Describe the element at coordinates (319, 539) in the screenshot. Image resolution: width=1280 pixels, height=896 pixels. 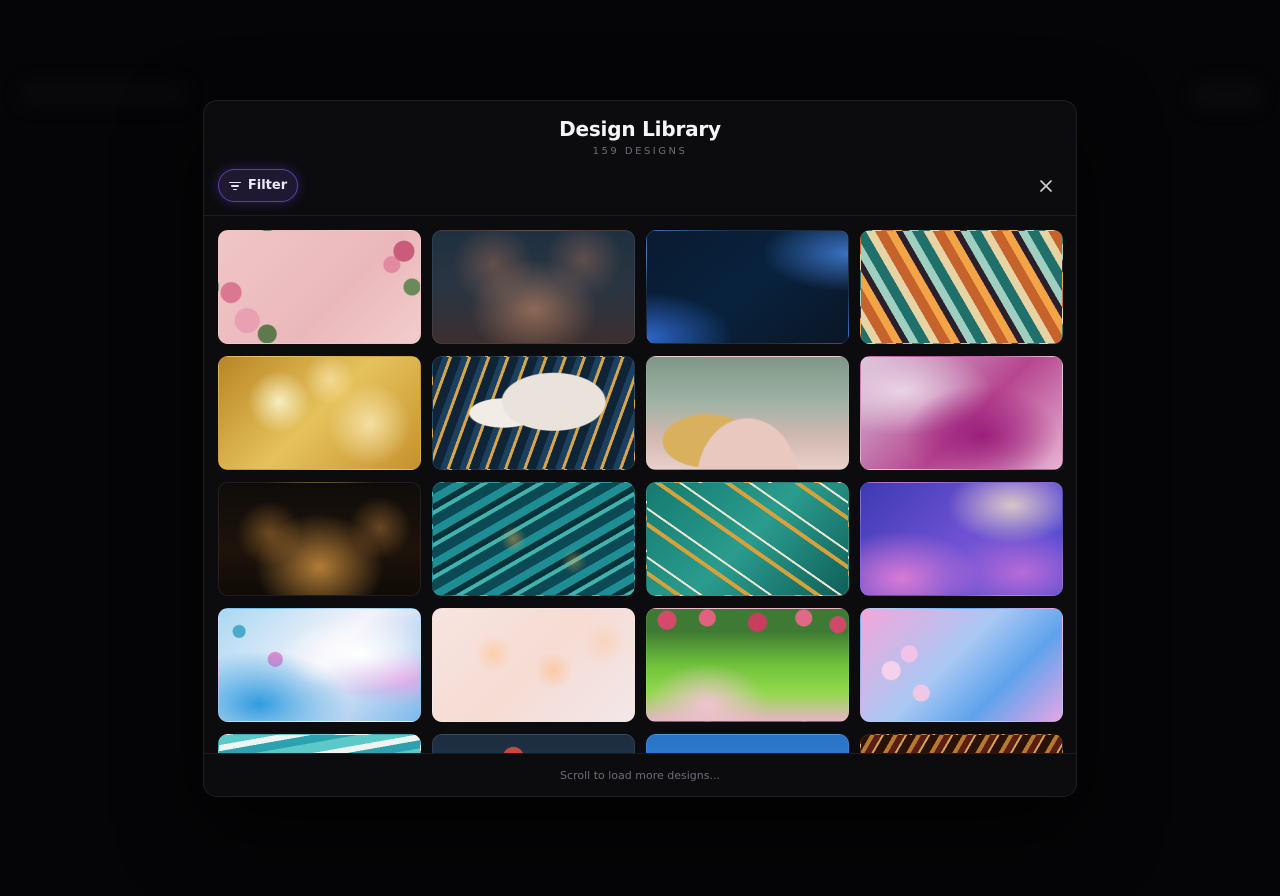
I see `design-card-gold-glitter` at that location.